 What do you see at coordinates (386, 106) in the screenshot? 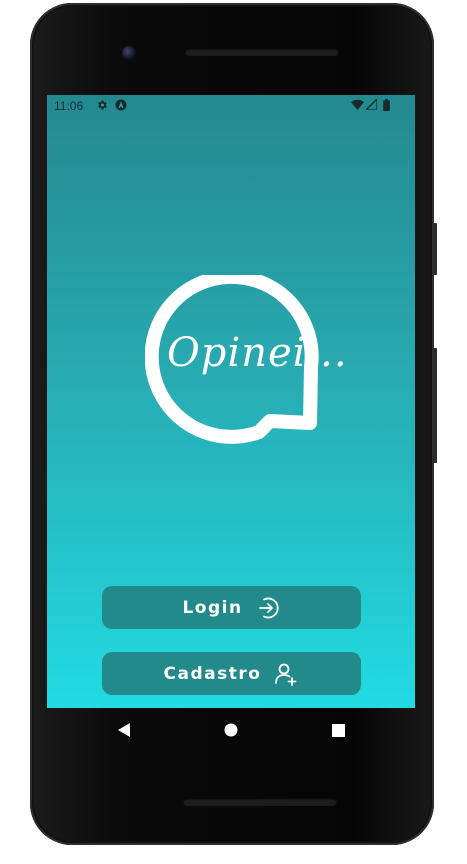
I see `battery-icon` at bounding box center [386, 106].